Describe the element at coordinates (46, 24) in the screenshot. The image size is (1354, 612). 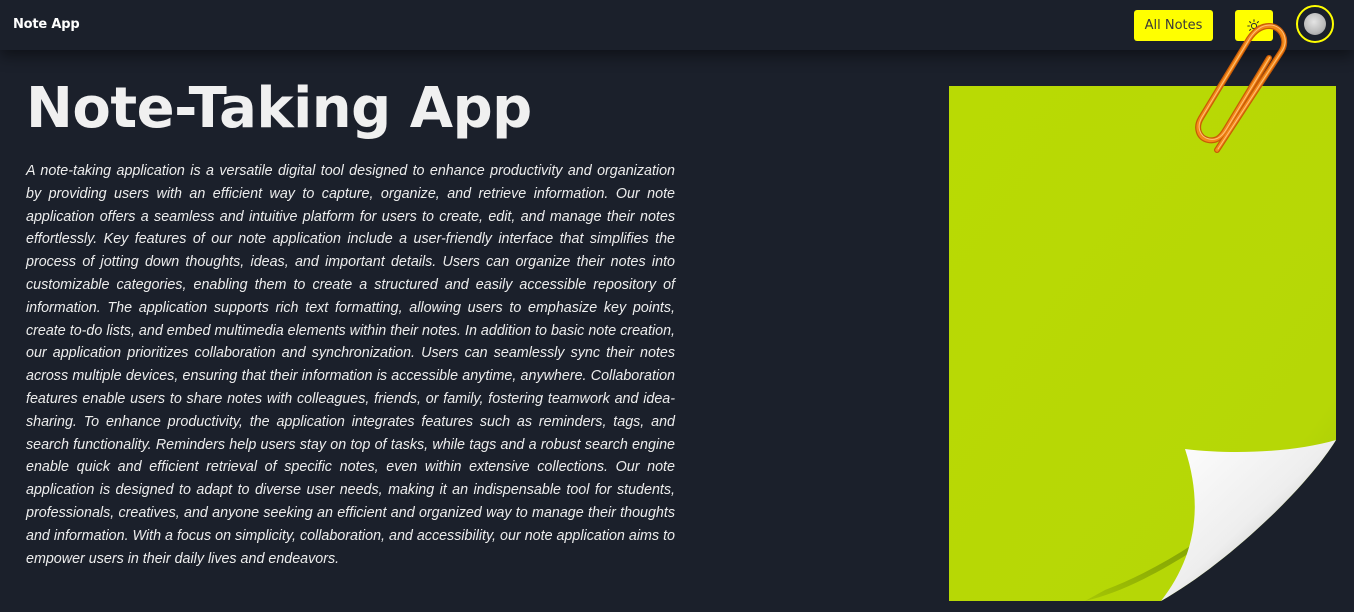
I see `brand-logo-text: Note App` at that location.